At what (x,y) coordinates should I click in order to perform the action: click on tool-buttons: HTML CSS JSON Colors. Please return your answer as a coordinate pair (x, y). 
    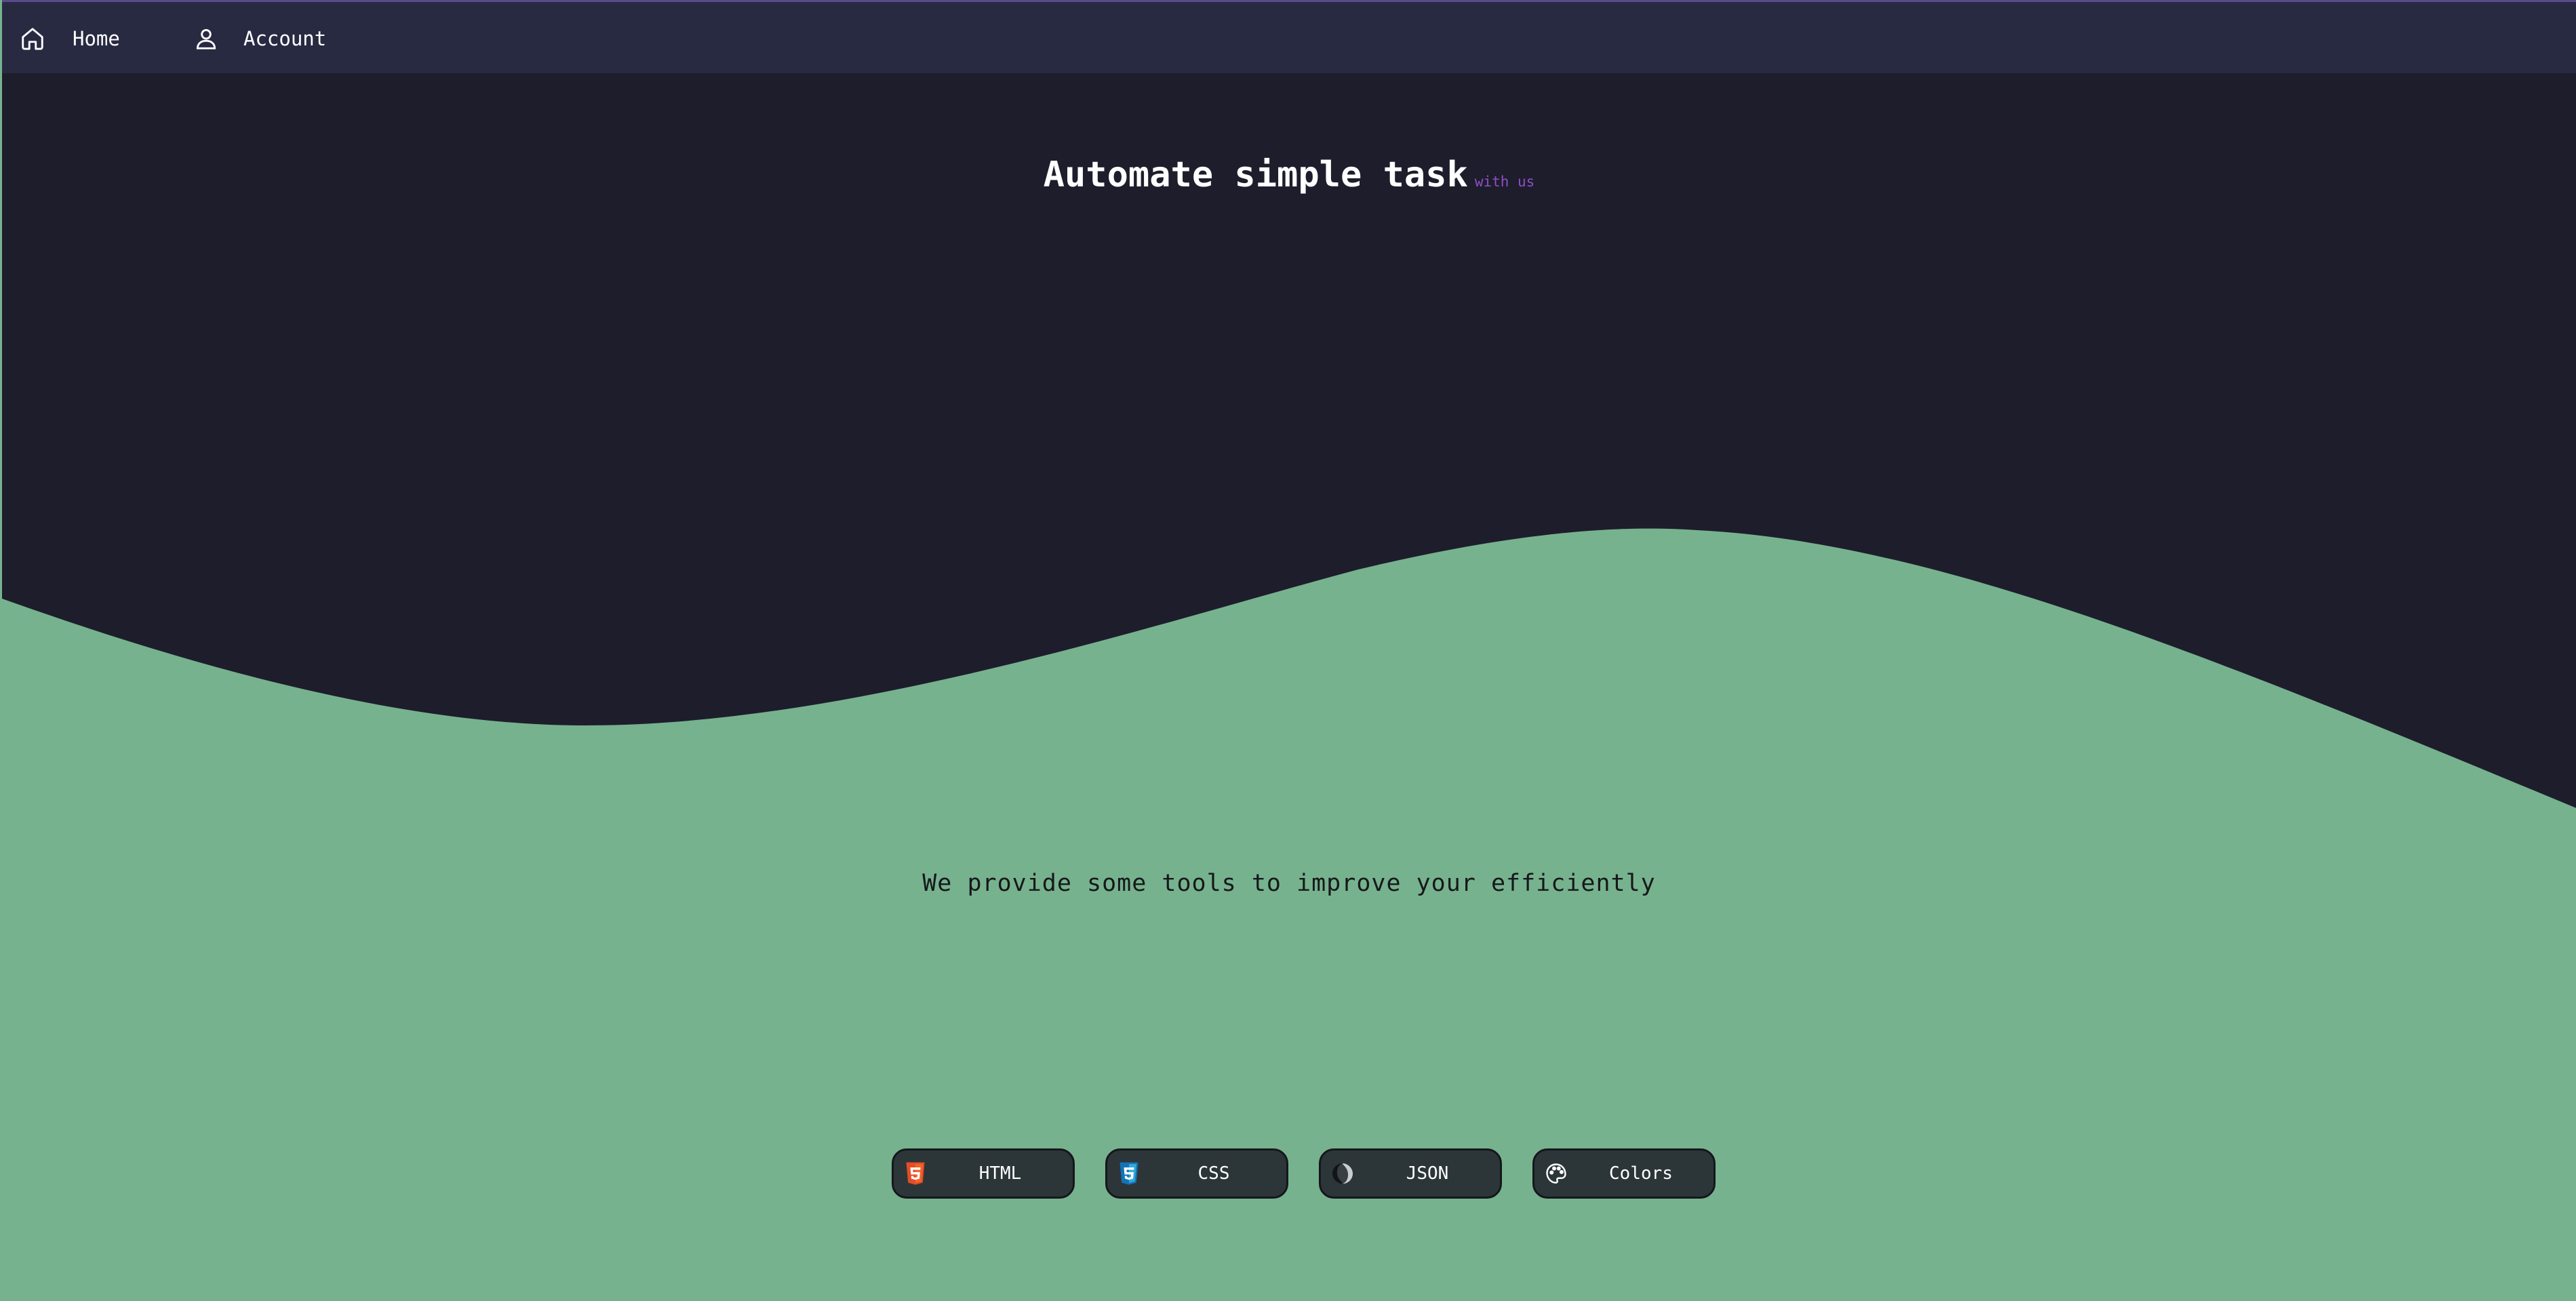
    Looking at the image, I should click on (1304, 1173).